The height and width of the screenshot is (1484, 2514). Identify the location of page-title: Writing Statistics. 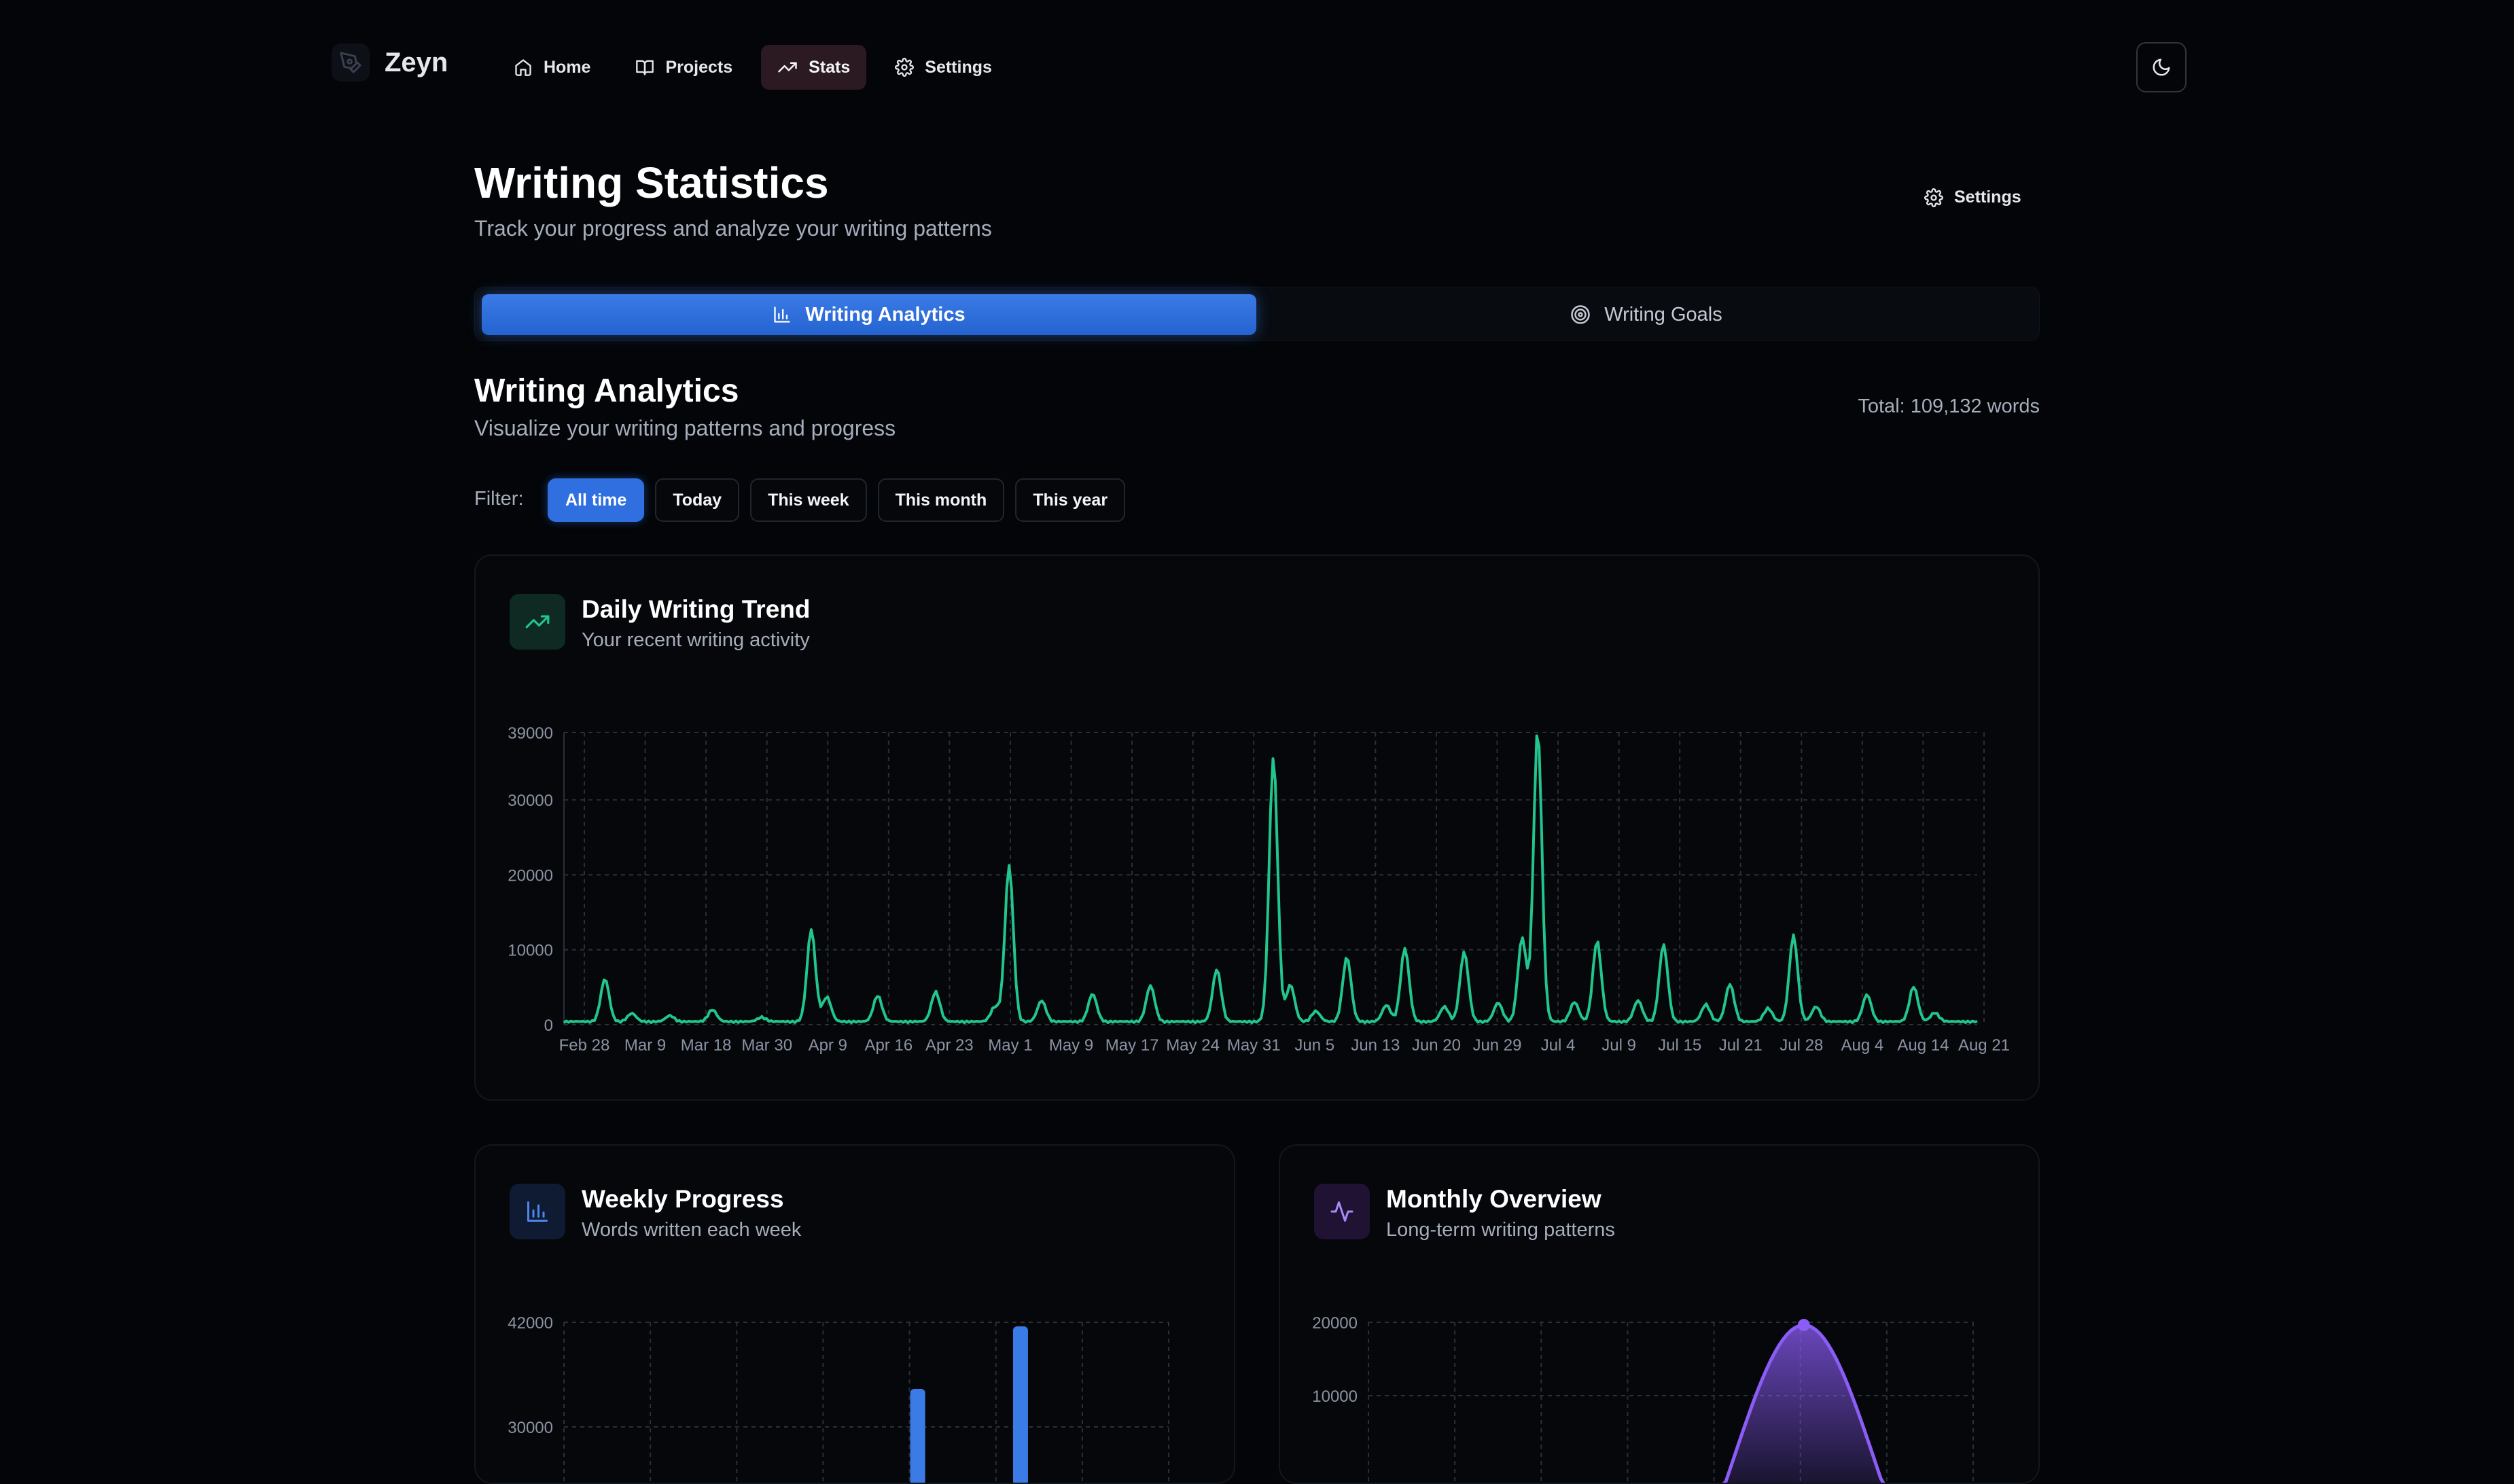
(651, 182).